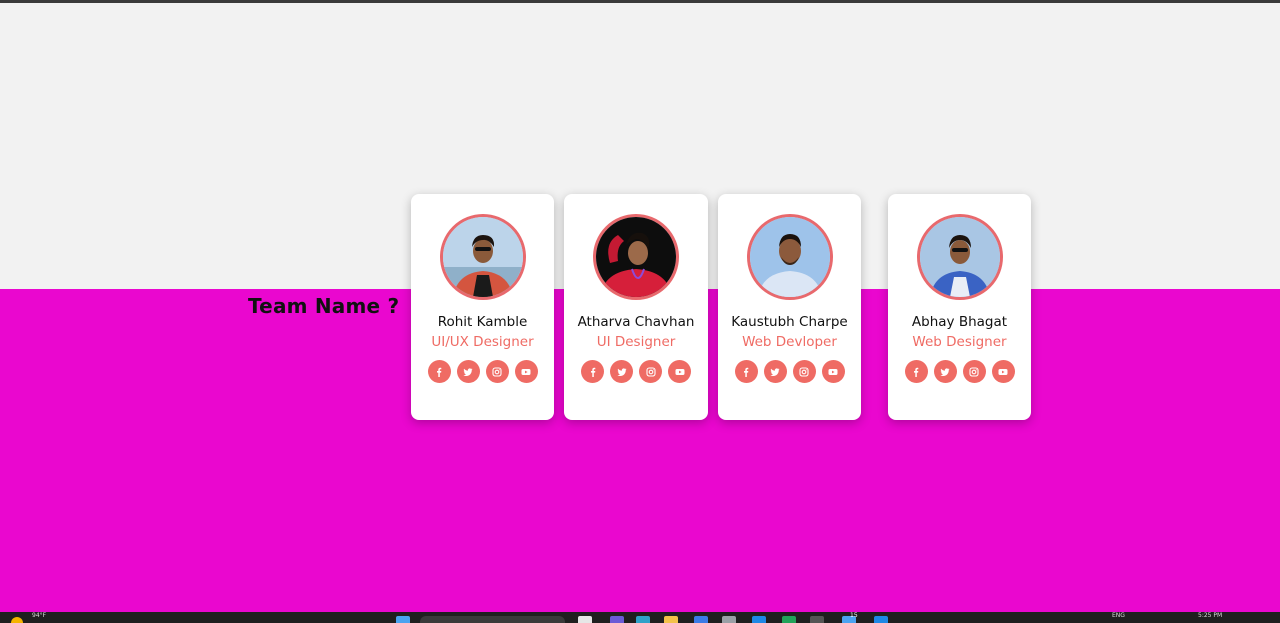  What do you see at coordinates (39, 615) in the screenshot?
I see `weather-temperature: 94°F` at bounding box center [39, 615].